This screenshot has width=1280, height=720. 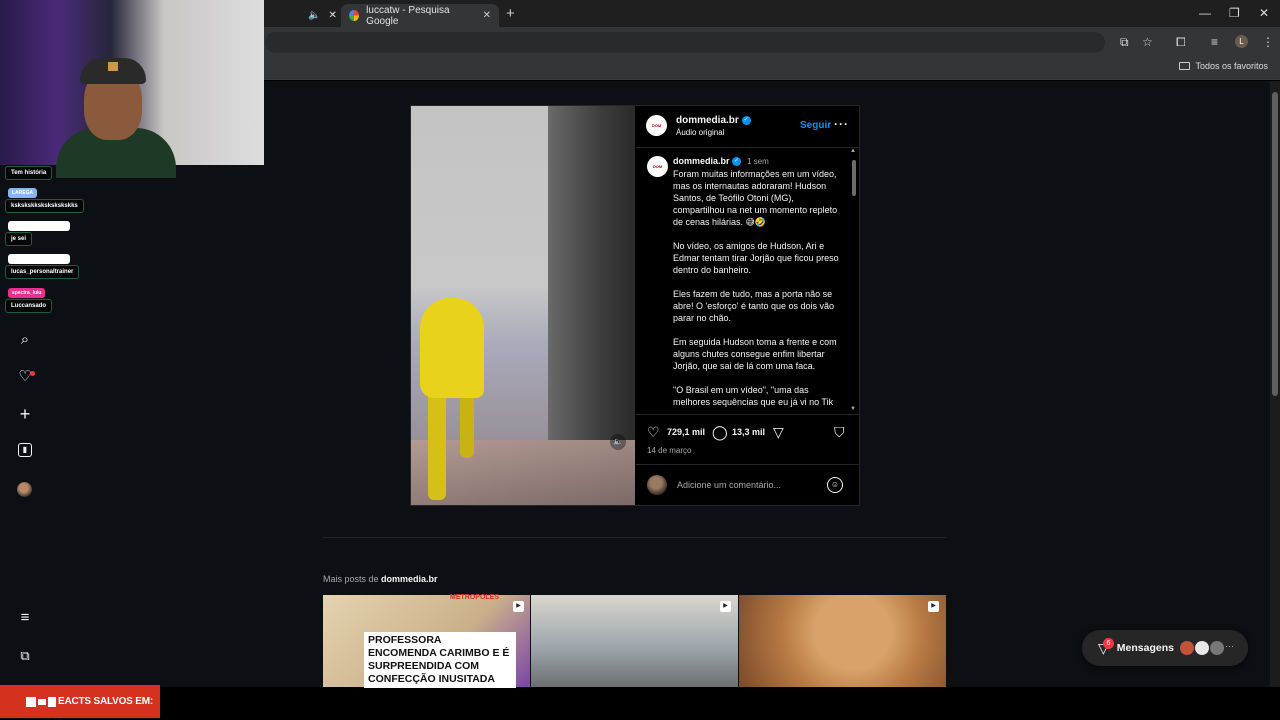 I want to click on author-username: dommedia.br ✓, so click(x=713, y=120).